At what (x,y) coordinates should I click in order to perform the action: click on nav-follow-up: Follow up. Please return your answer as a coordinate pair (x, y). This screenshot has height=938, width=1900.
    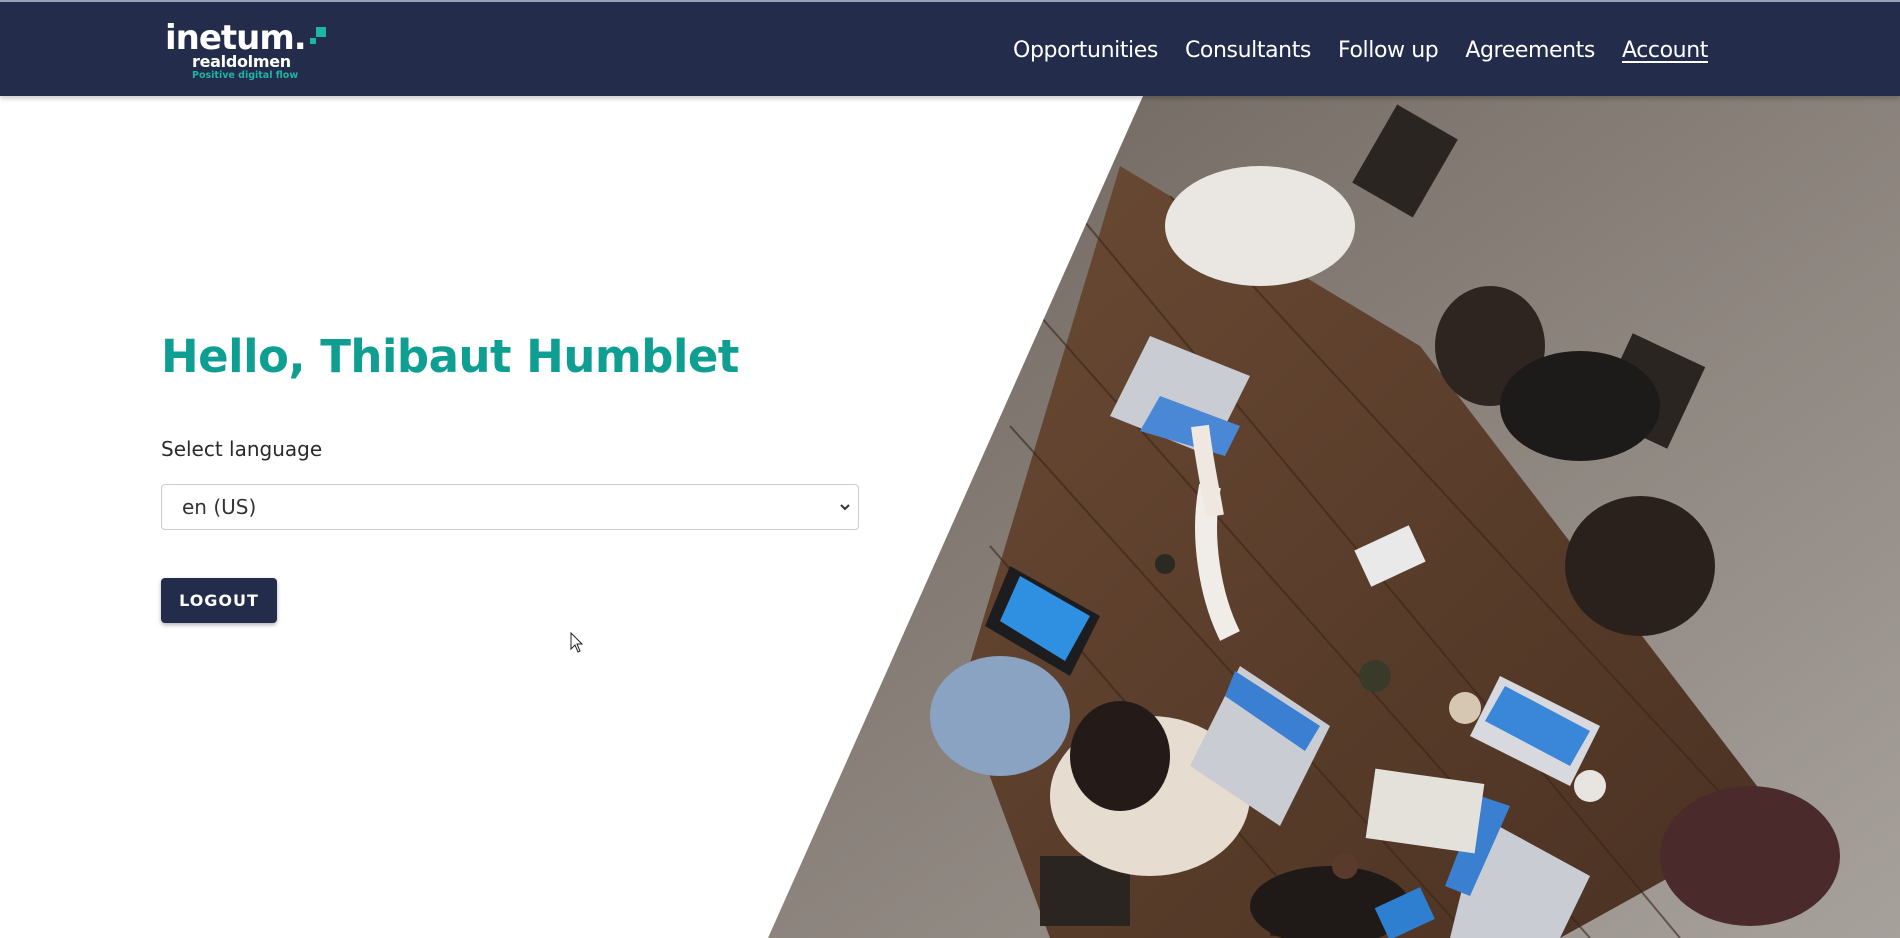
    Looking at the image, I should click on (1388, 50).